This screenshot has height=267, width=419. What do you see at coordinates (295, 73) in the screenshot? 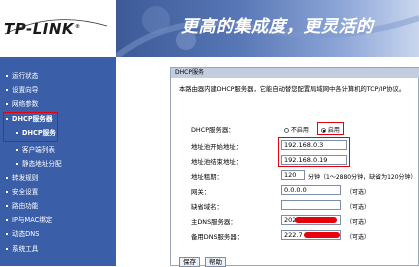
I see `panel-title: DHCP服务` at bounding box center [295, 73].